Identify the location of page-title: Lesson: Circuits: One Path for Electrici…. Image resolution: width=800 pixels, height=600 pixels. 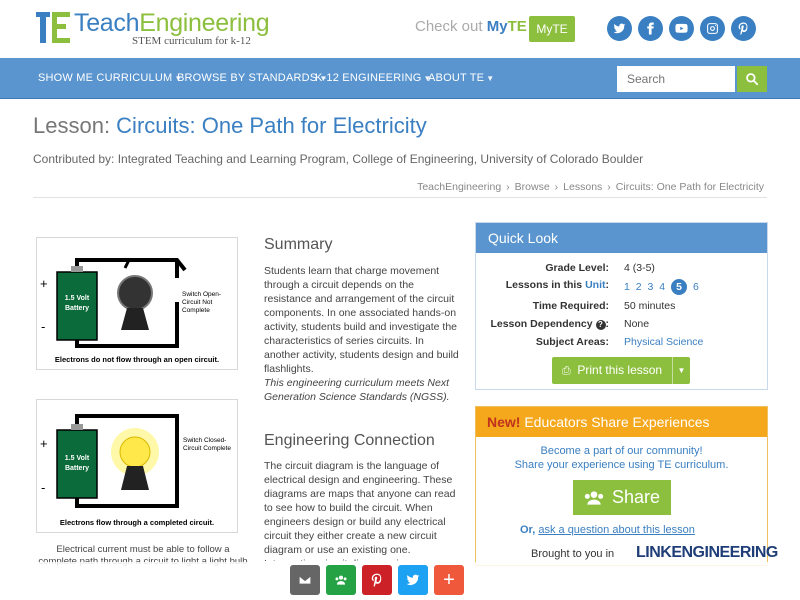
(230, 125).